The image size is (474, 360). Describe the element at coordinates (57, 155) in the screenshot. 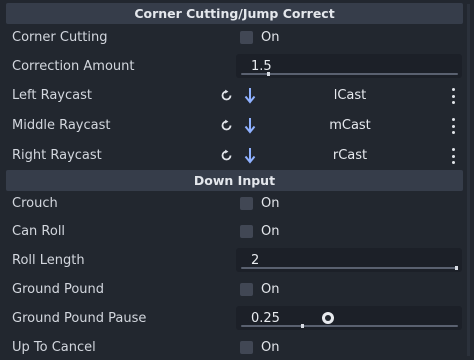

I see `property-label: Right Raycast` at that location.